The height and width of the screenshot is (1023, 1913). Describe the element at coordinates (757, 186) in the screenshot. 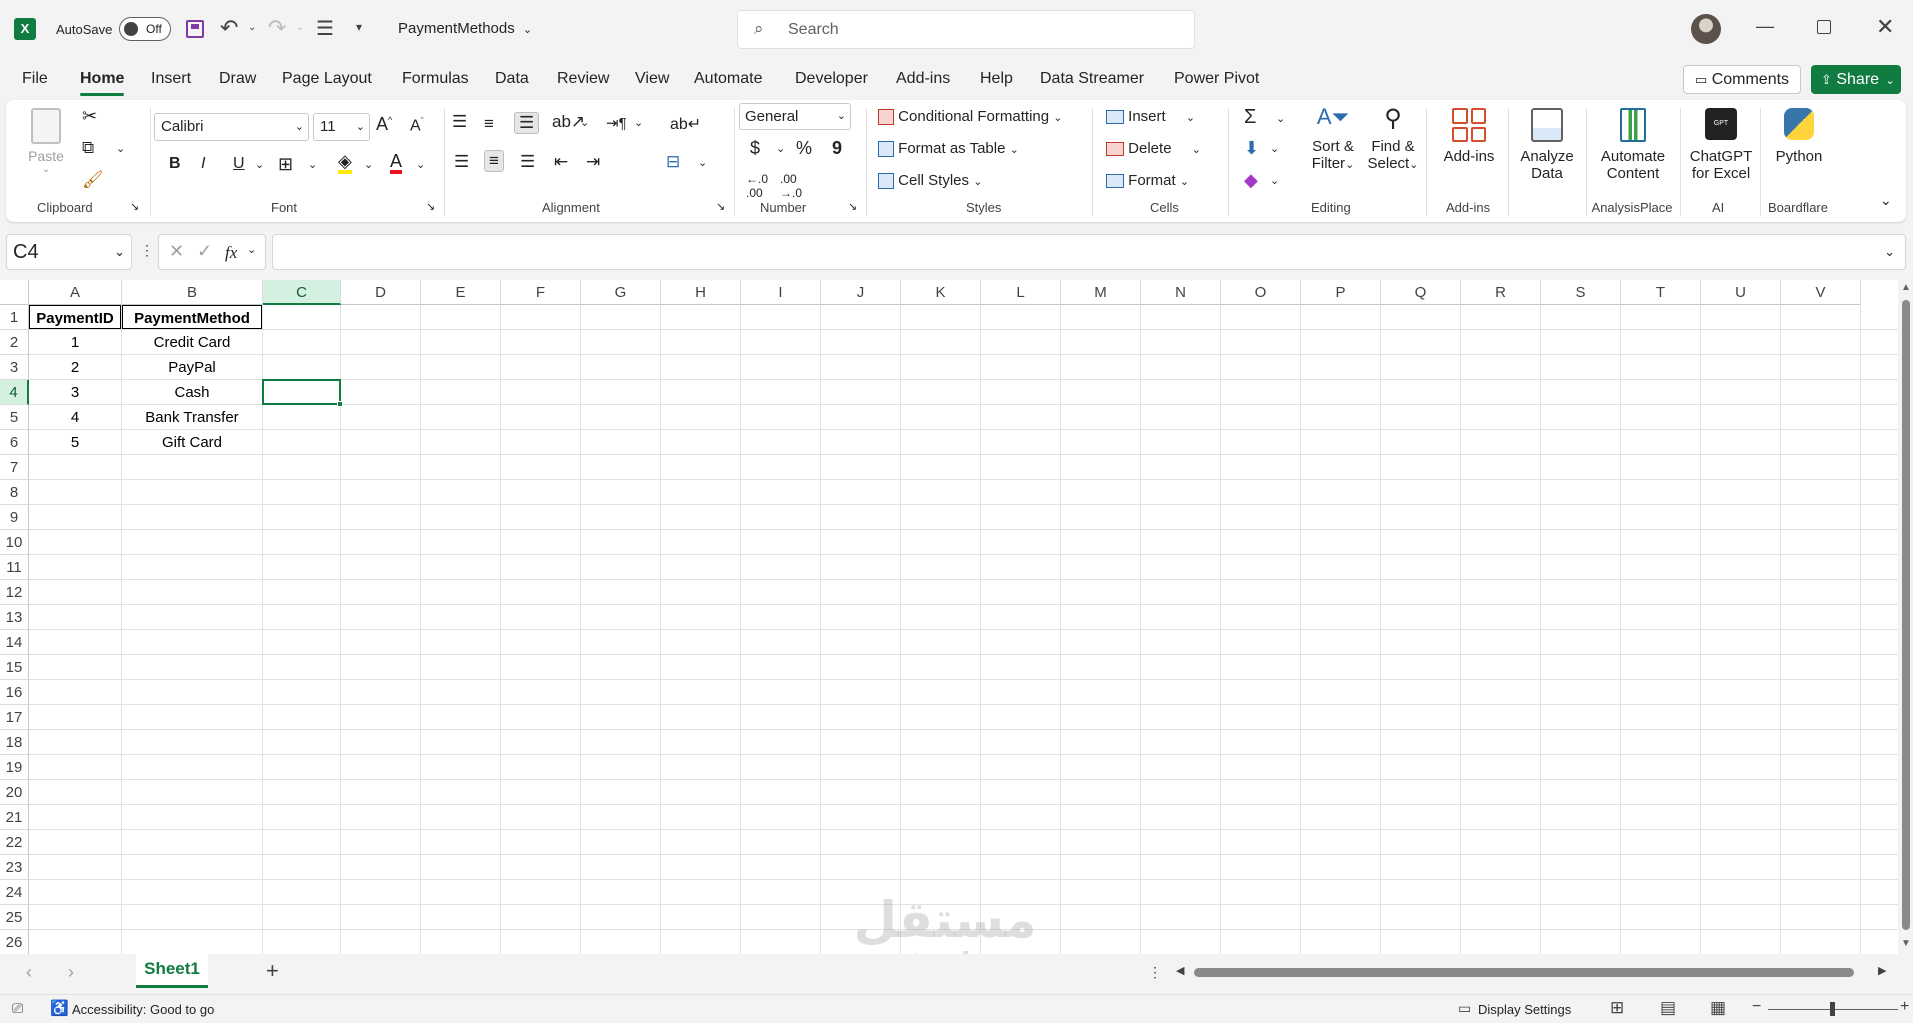

I see `increase-decimal-icon: ←.0.00` at that location.